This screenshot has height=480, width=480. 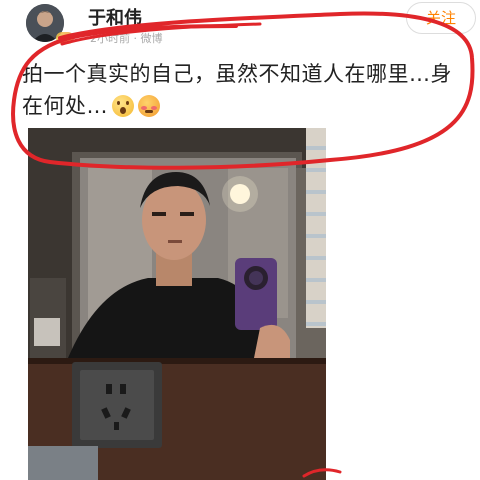 I want to click on flushed-face-emoji-icon, so click(x=149, y=106).